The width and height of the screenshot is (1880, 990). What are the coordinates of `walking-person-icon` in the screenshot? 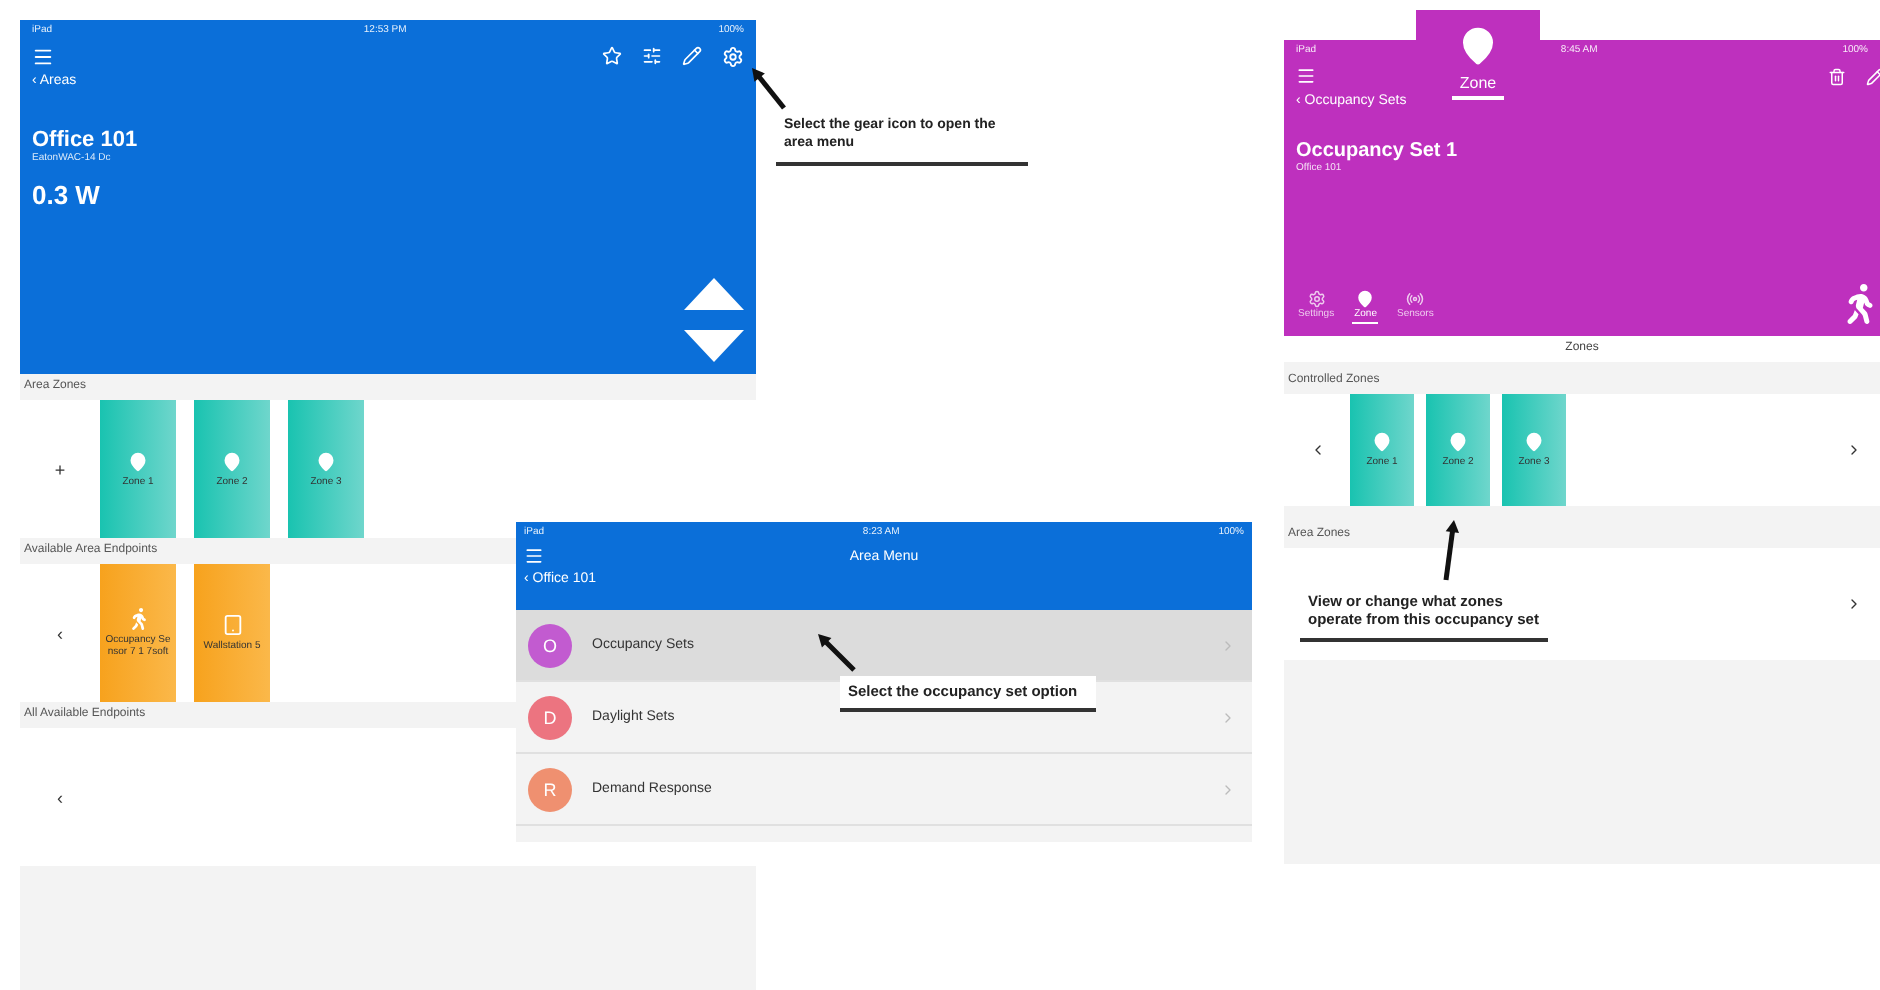 It's located at (138, 619).